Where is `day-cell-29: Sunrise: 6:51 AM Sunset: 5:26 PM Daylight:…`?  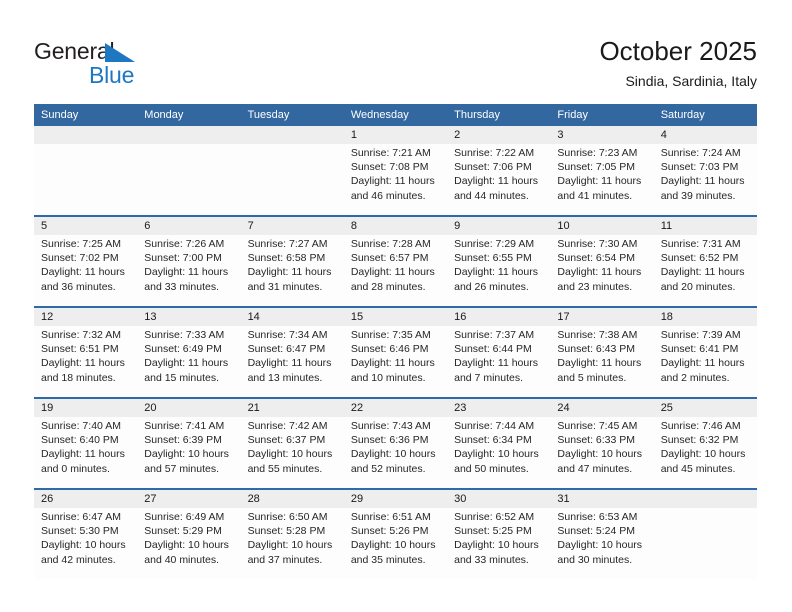
day-cell-29: Sunrise: 6:51 AM Sunset: 5:26 PM Daylight:… is located at coordinates (395, 543).